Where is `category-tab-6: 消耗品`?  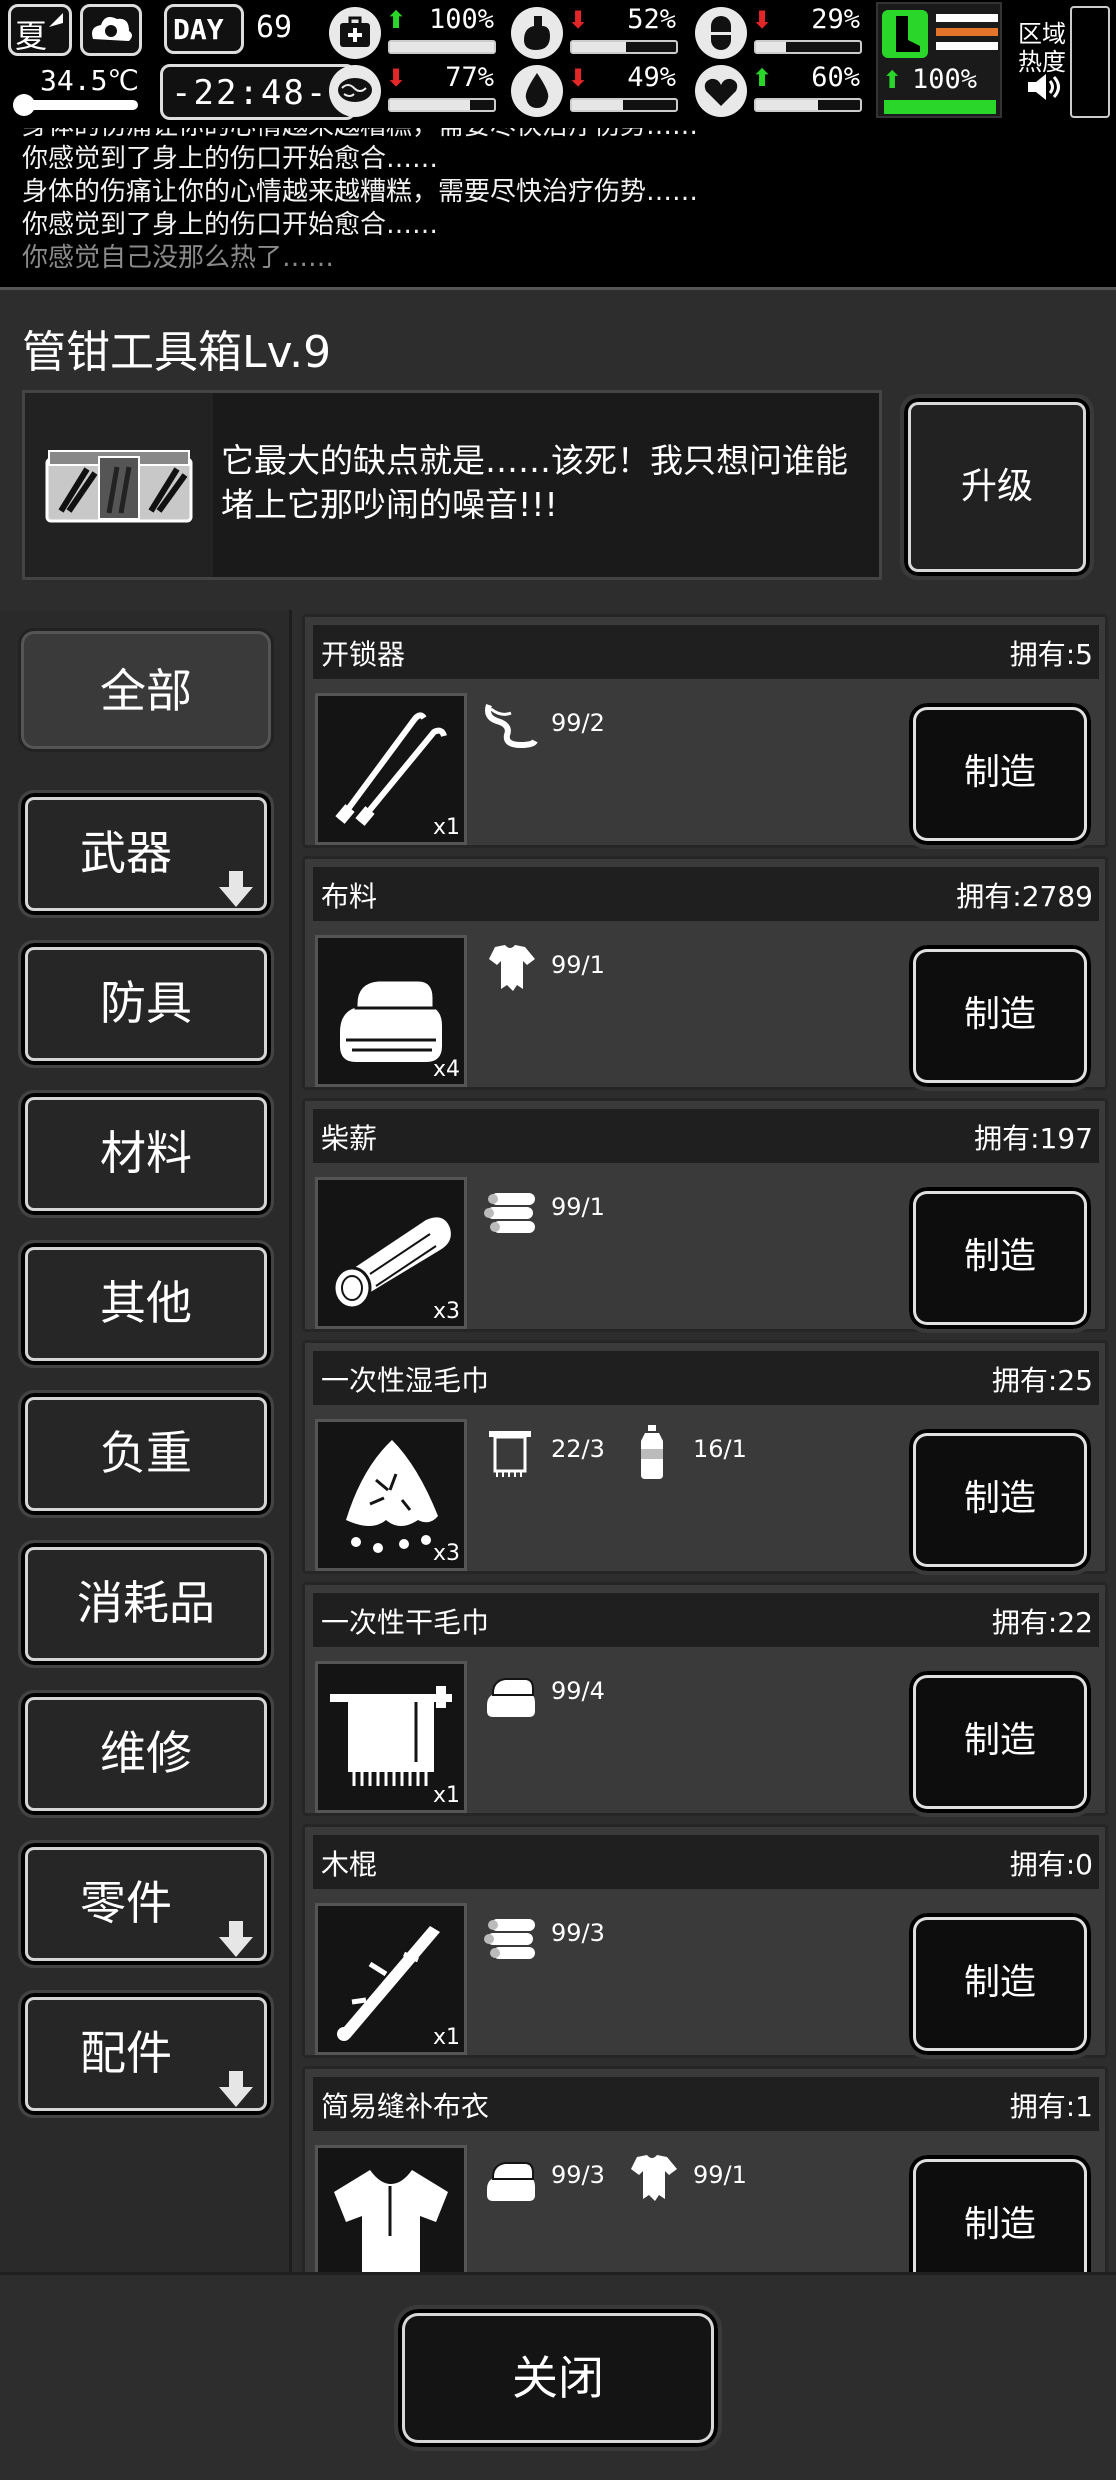
category-tab-6: 消耗品 is located at coordinates (146, 1604).